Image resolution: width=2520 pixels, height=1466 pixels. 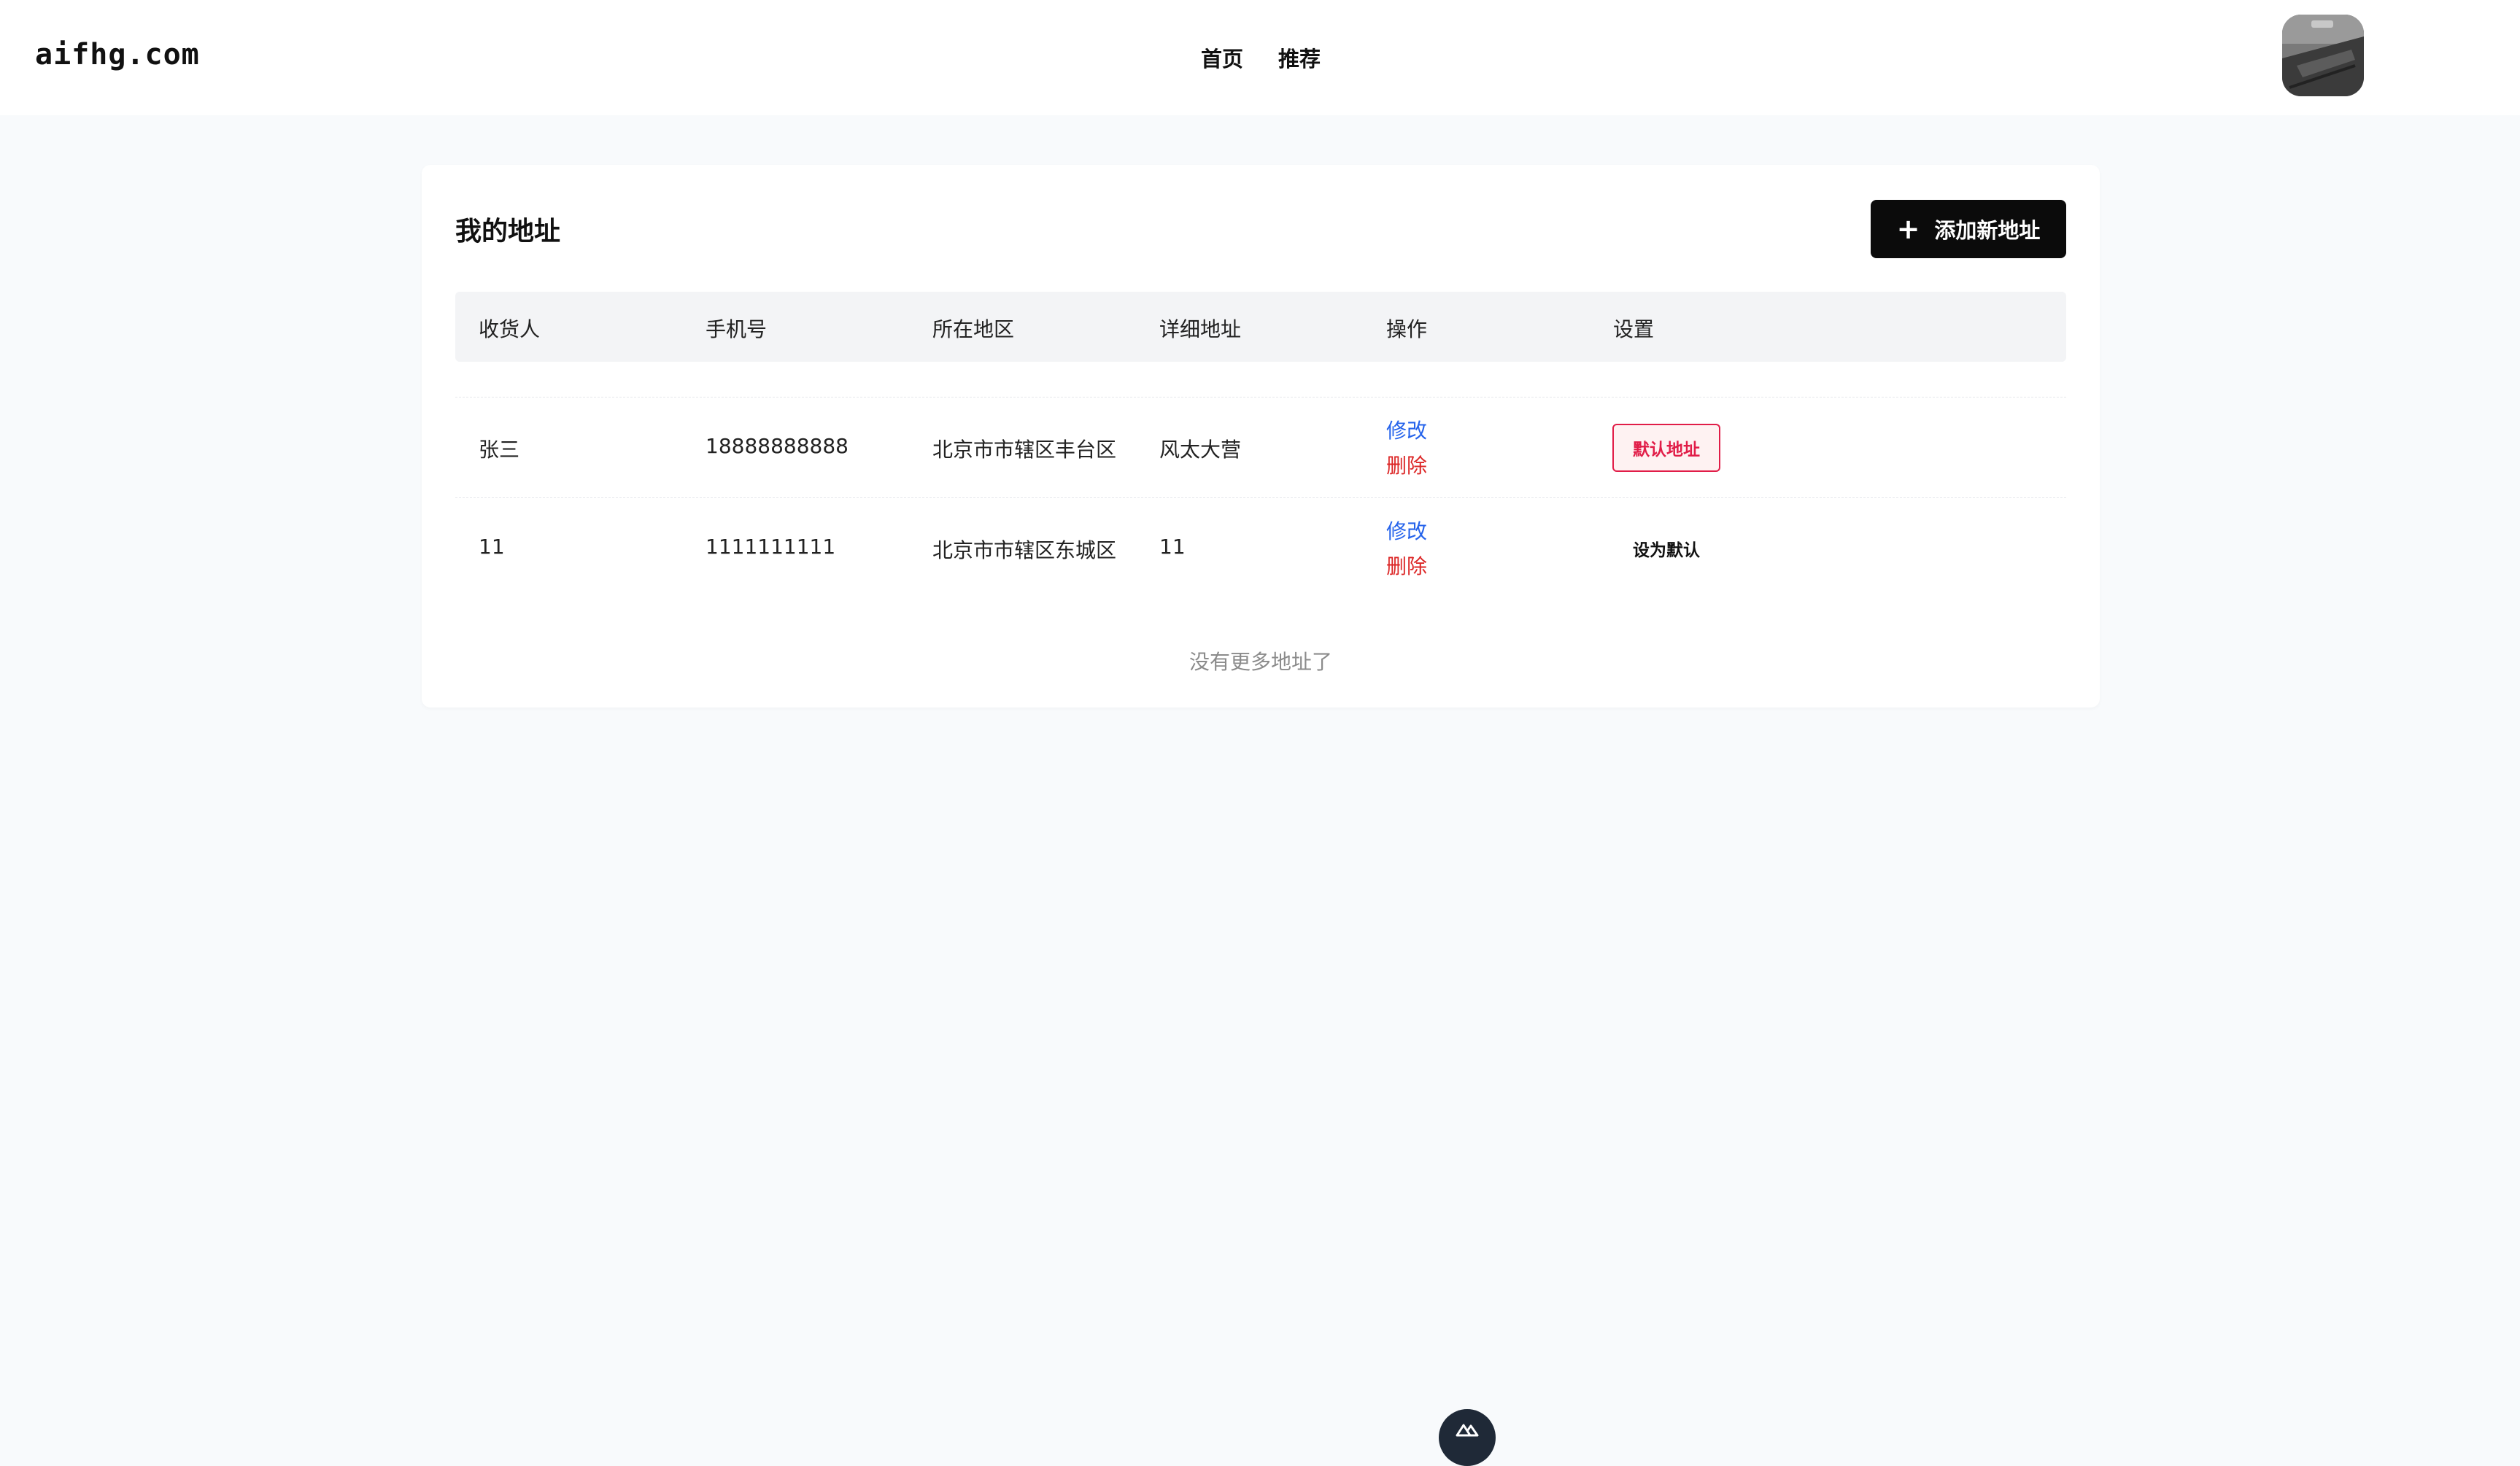 I want to click on table-header: 收货人 手机号 所在地区 详细地址 操作 设置, so click(x=1260, y=327).